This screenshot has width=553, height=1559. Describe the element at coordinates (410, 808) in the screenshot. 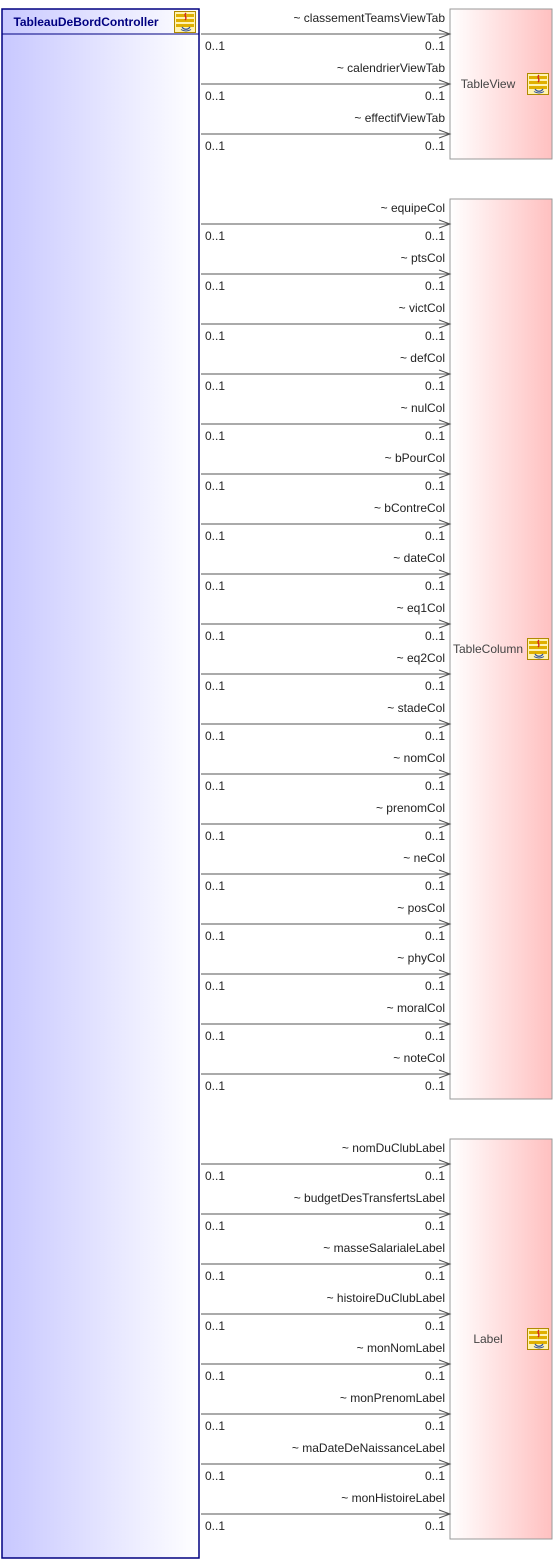

I see `role-label: ~ prenomCol` at that location.